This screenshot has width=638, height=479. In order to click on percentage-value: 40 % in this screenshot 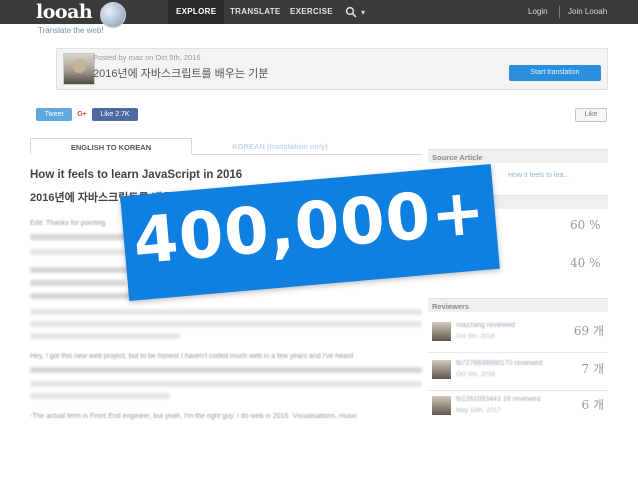, I will do `click(585, 263)`.